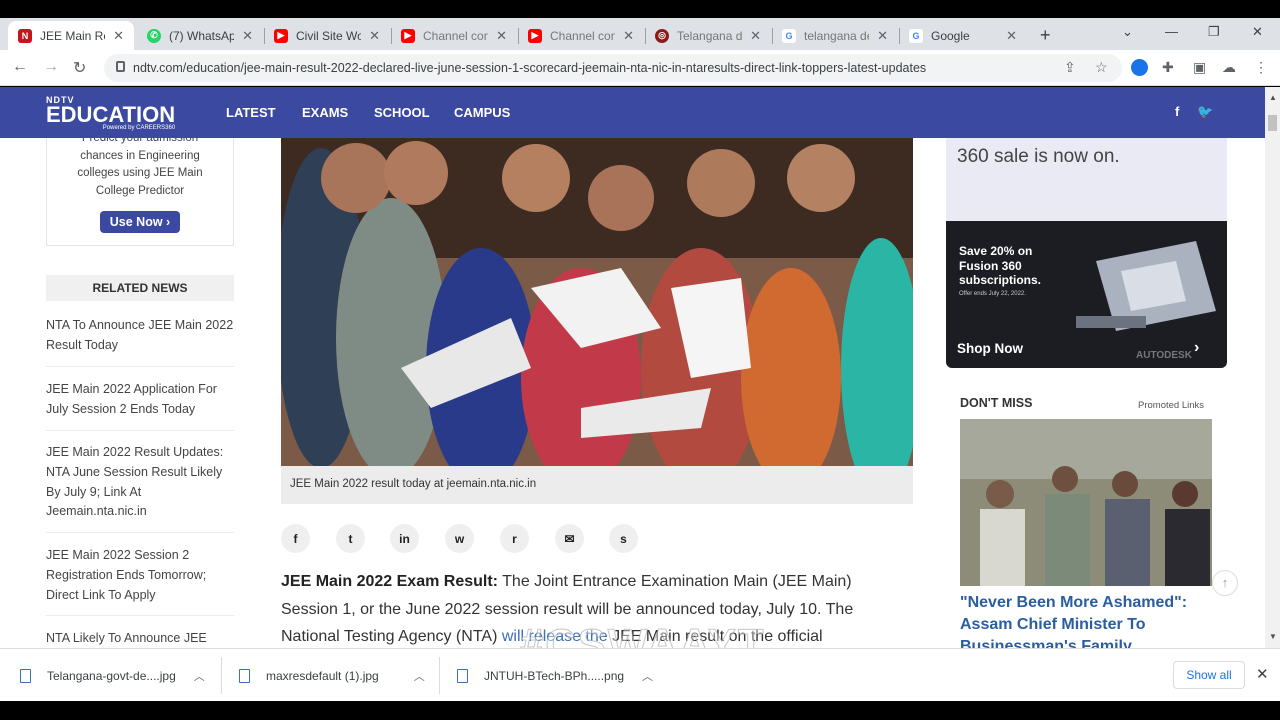 Image resolution: width=1280 pixels, height=720 pixels. Describe the element at coordinates (514, 538) in the screenshot. I see `reddit-share-icon: r` at that location.